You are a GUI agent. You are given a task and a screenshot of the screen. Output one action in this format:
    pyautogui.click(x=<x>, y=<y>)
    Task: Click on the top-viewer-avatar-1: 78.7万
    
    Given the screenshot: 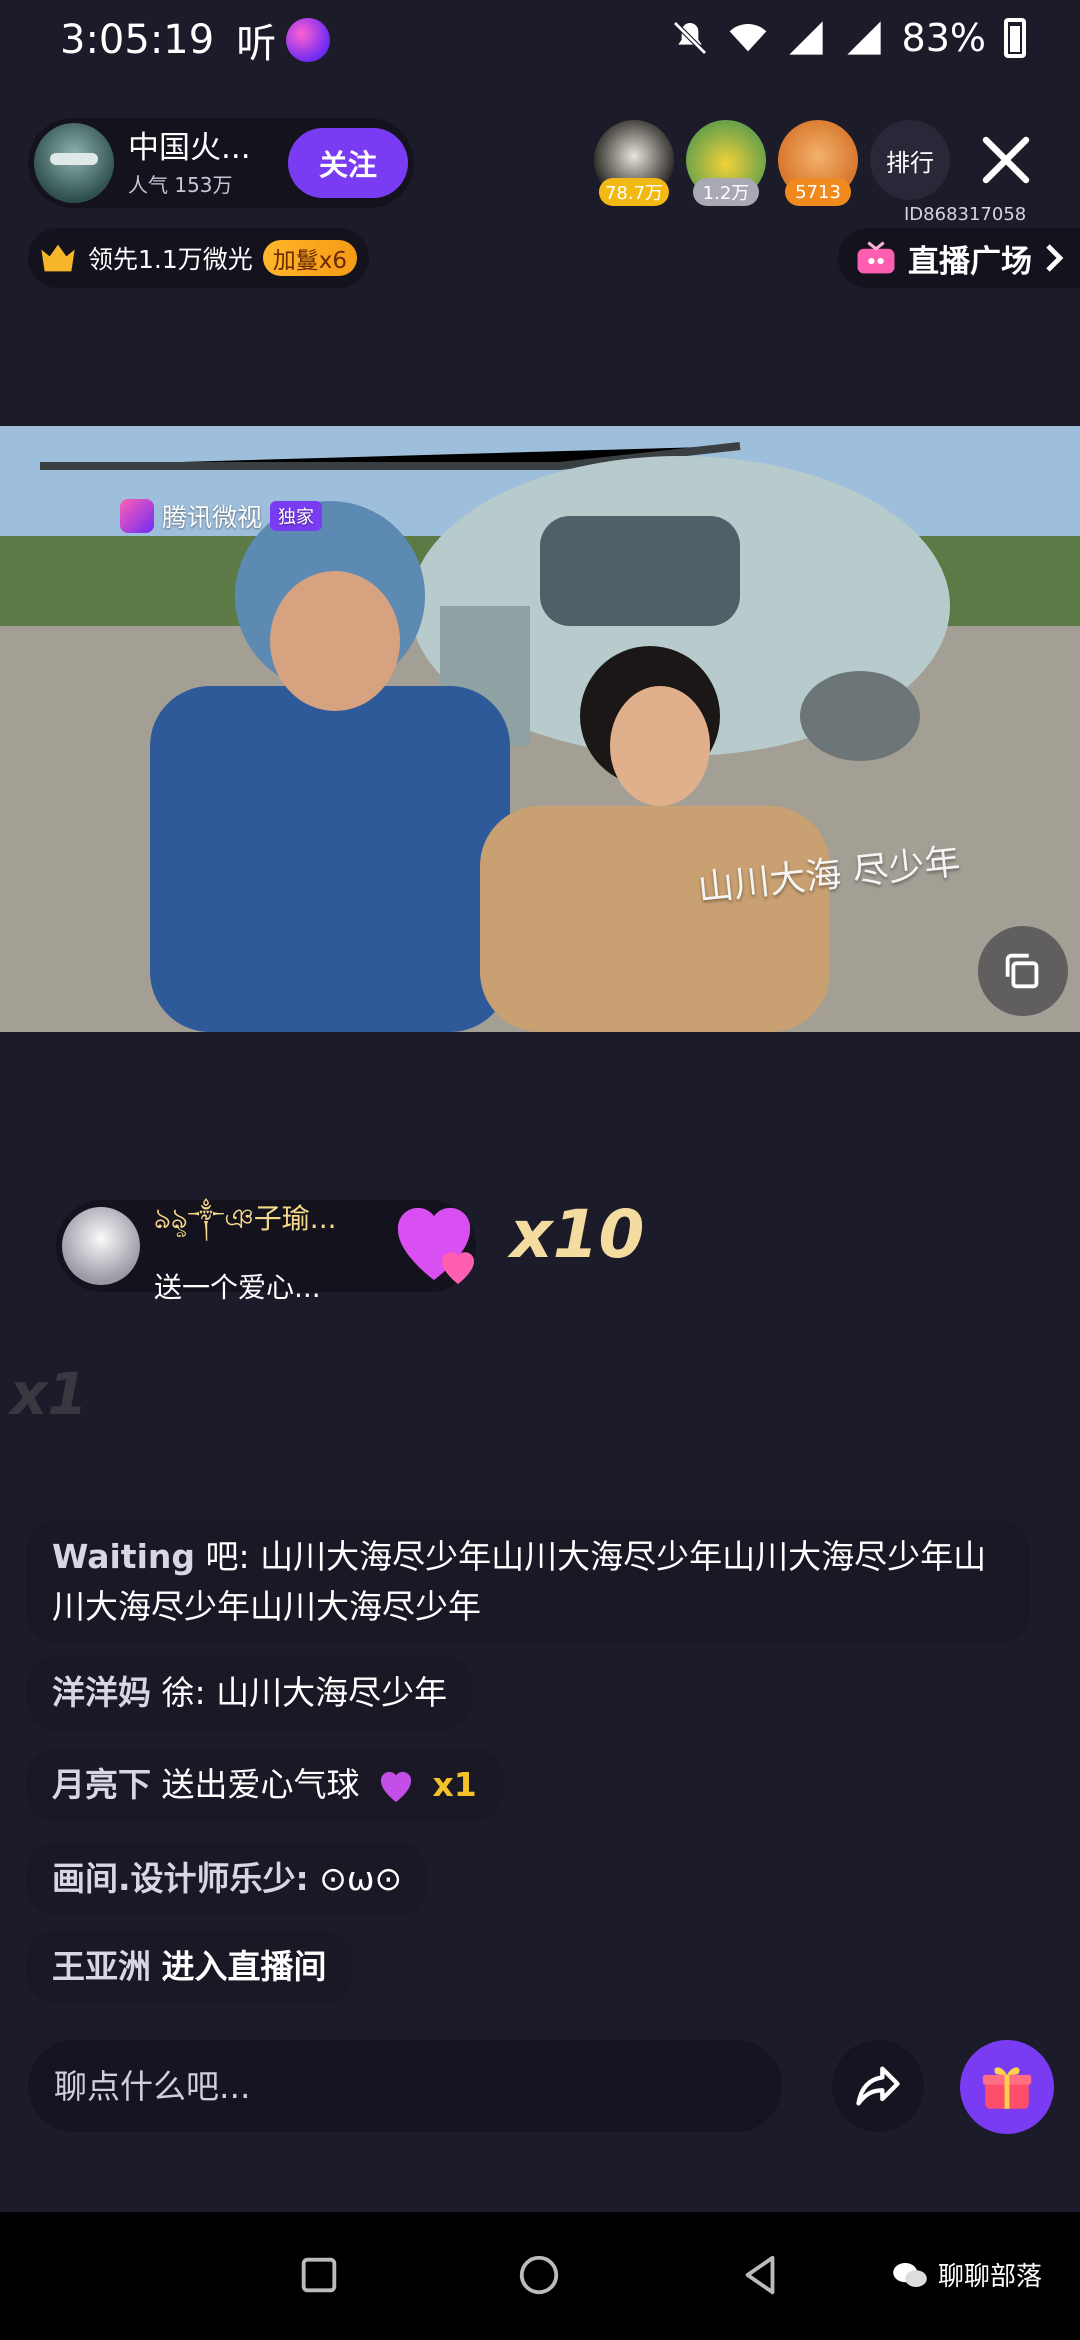 What is the action you would take?
    pyautogui.click(x=634, y=163)
    